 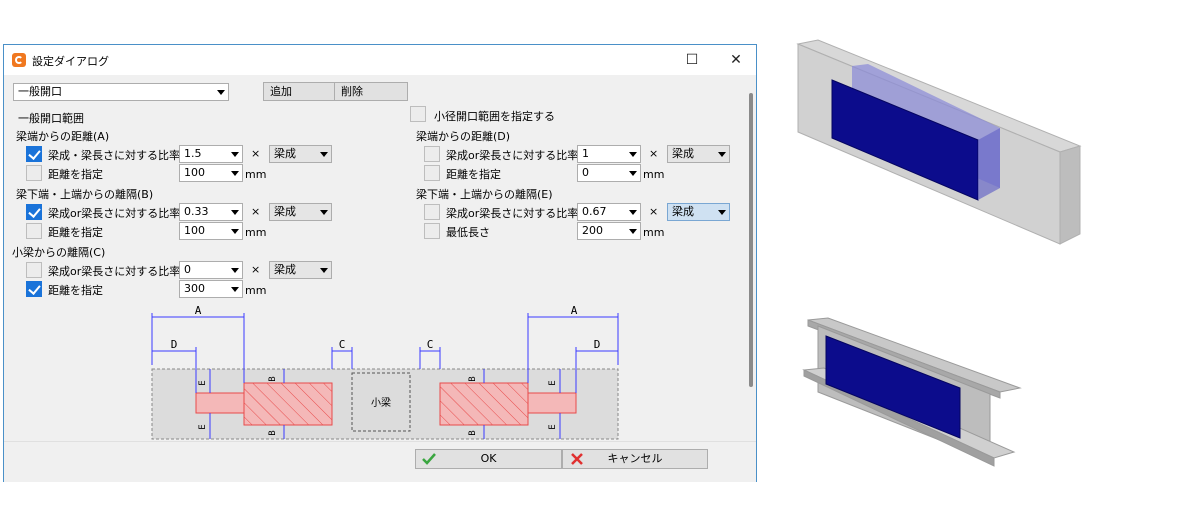 I want to click on e-min-select: 200, so click(x=609, y=231).